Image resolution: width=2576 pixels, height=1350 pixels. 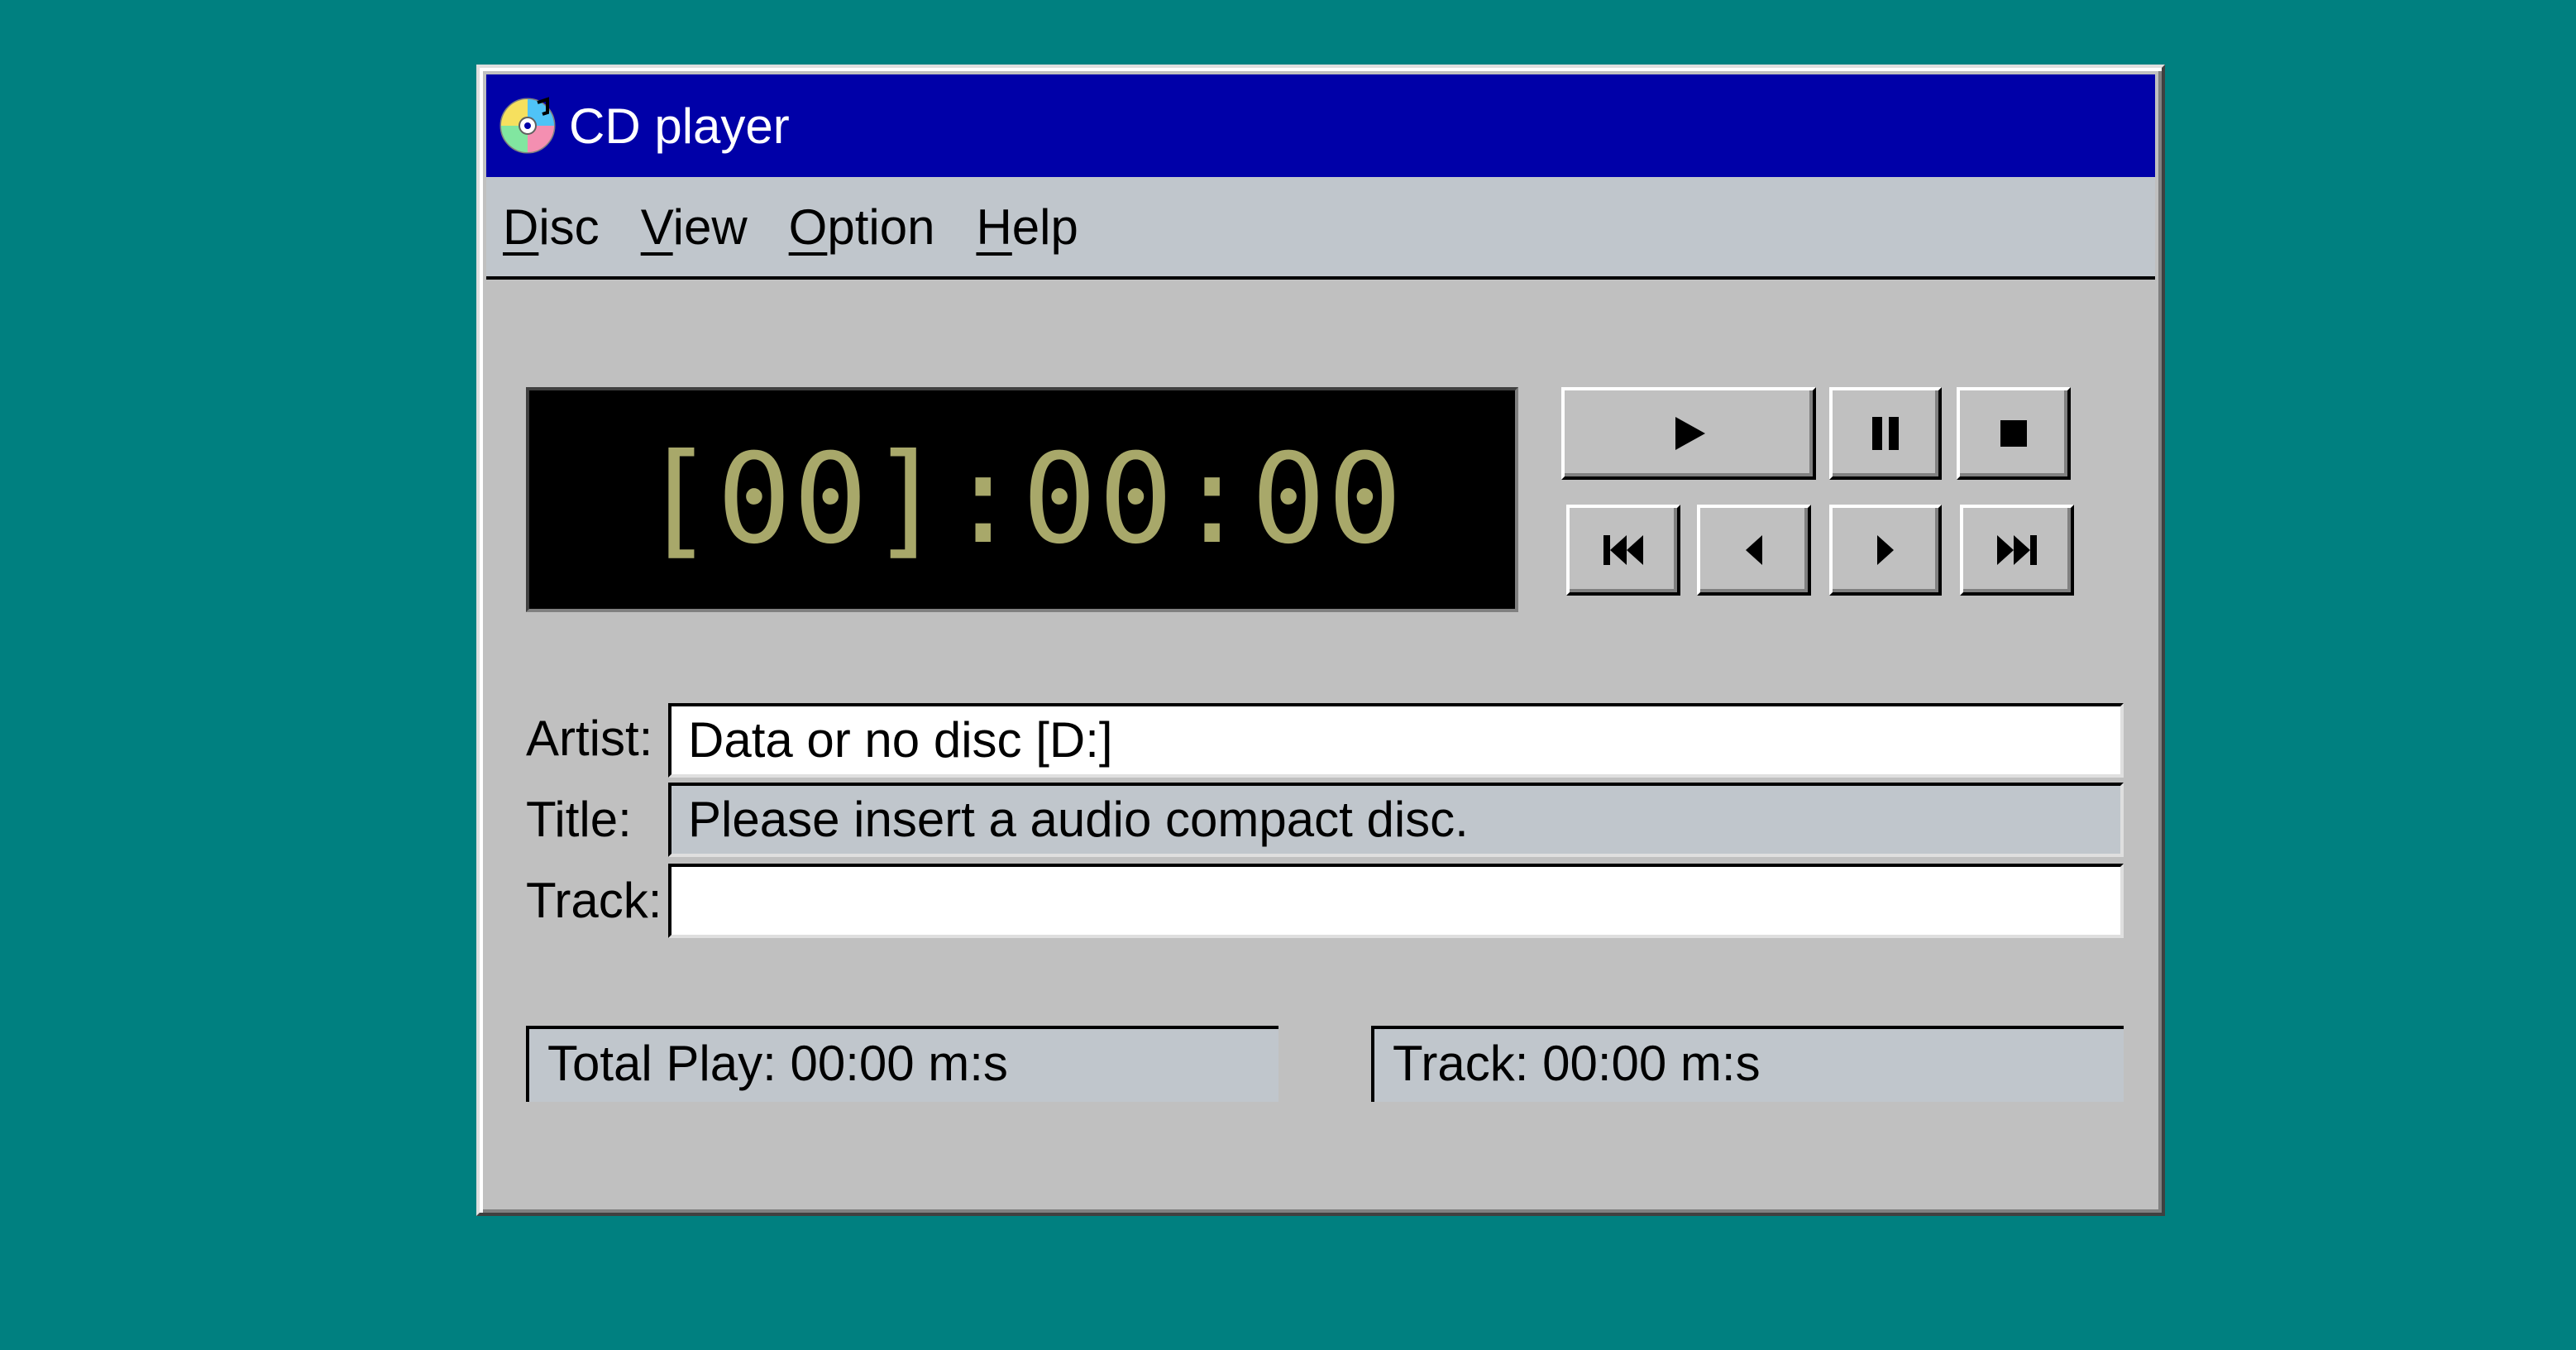 I want to click on title-field: Please insert a audio compact disc., so click(x=1396, y=820).